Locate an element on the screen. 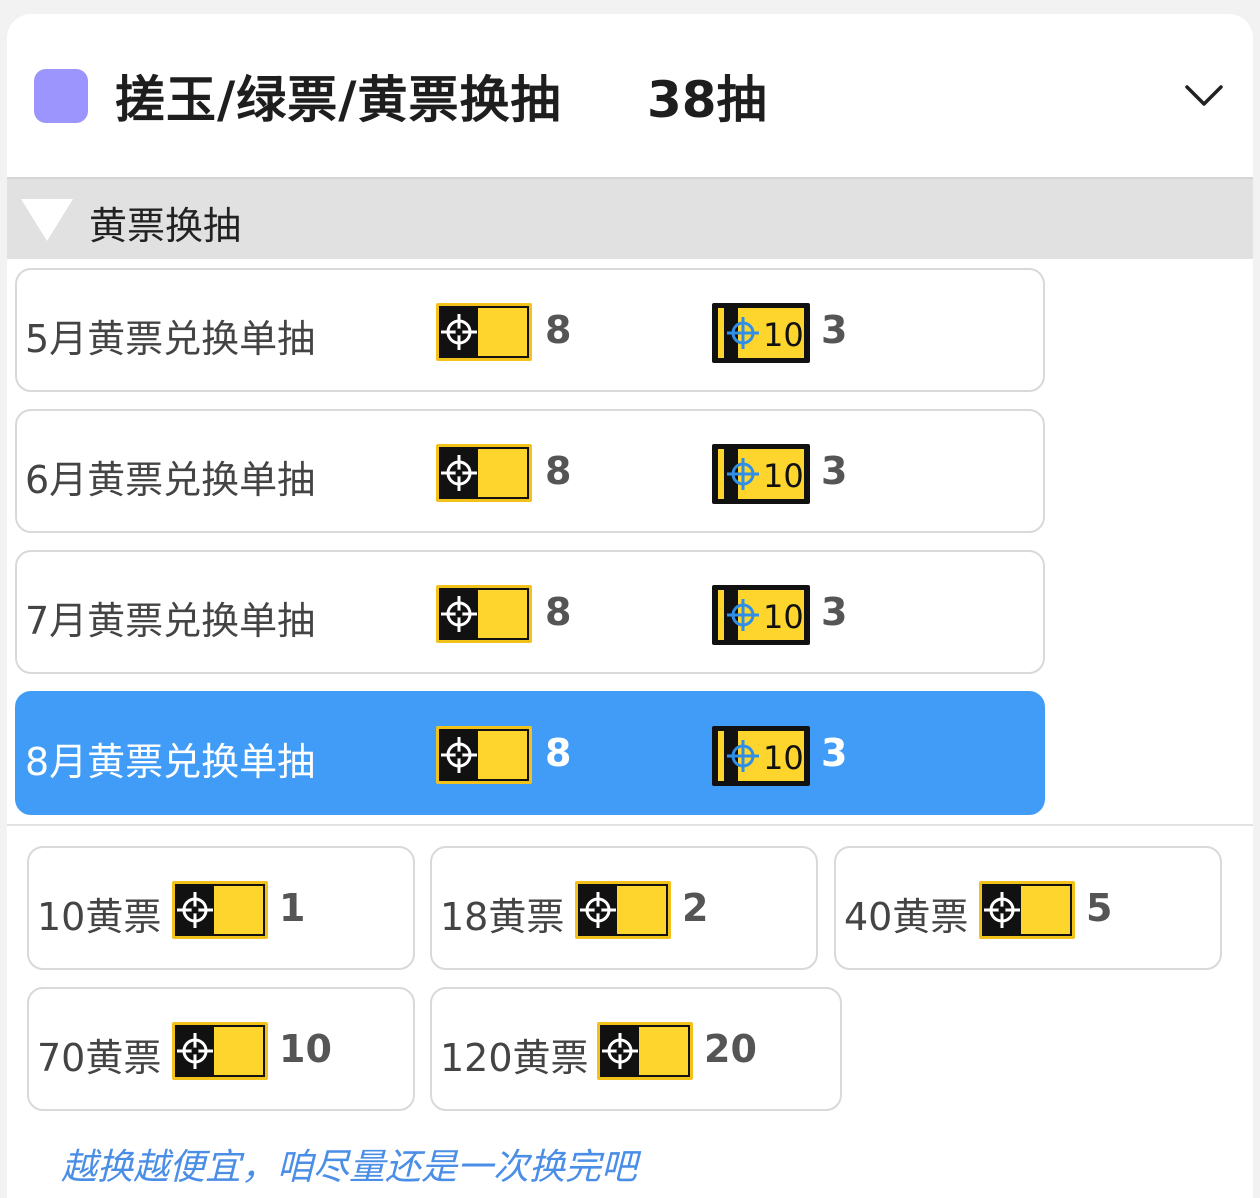  pull-count: 38抽 is located at coordinates (707, 100).